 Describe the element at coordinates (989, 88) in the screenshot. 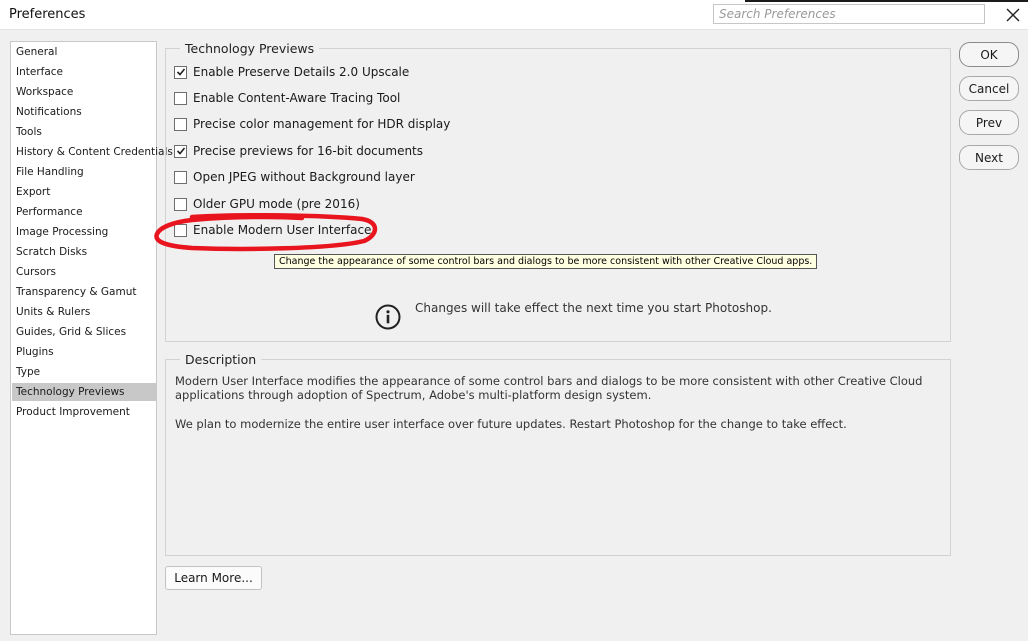

I see `cancel-button: Cancel` at that location.